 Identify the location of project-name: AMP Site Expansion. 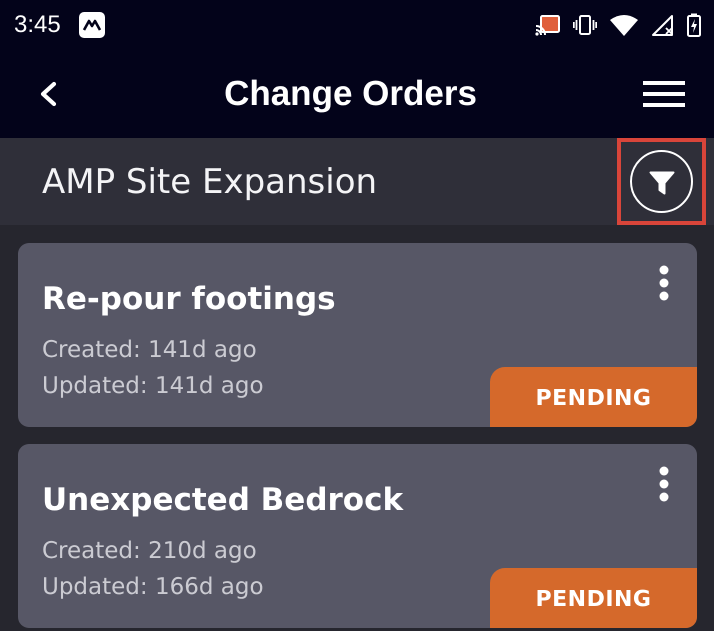
(210, 182).